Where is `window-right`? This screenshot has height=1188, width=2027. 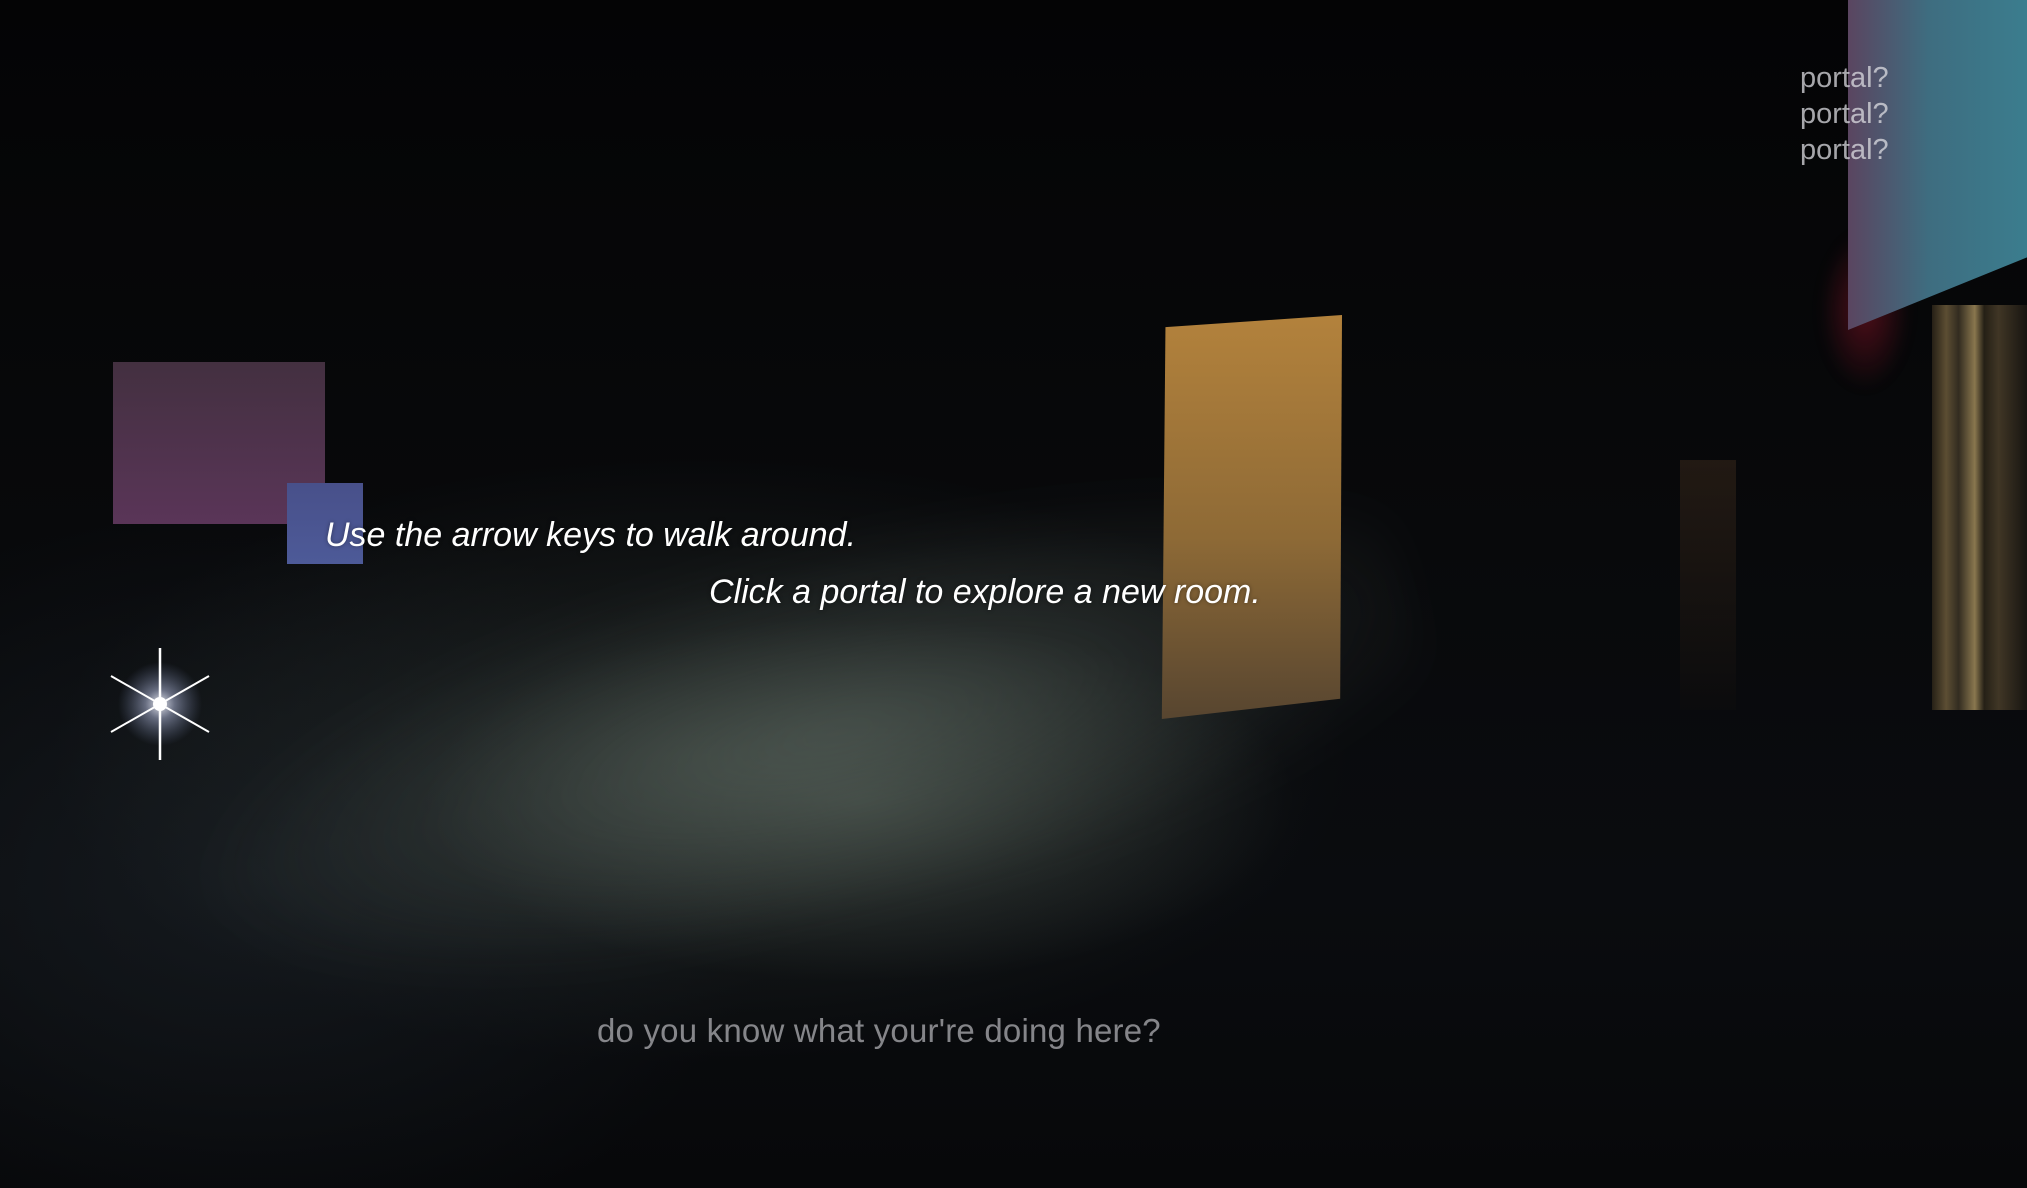
window-right is located at coordinates (1979, 507).